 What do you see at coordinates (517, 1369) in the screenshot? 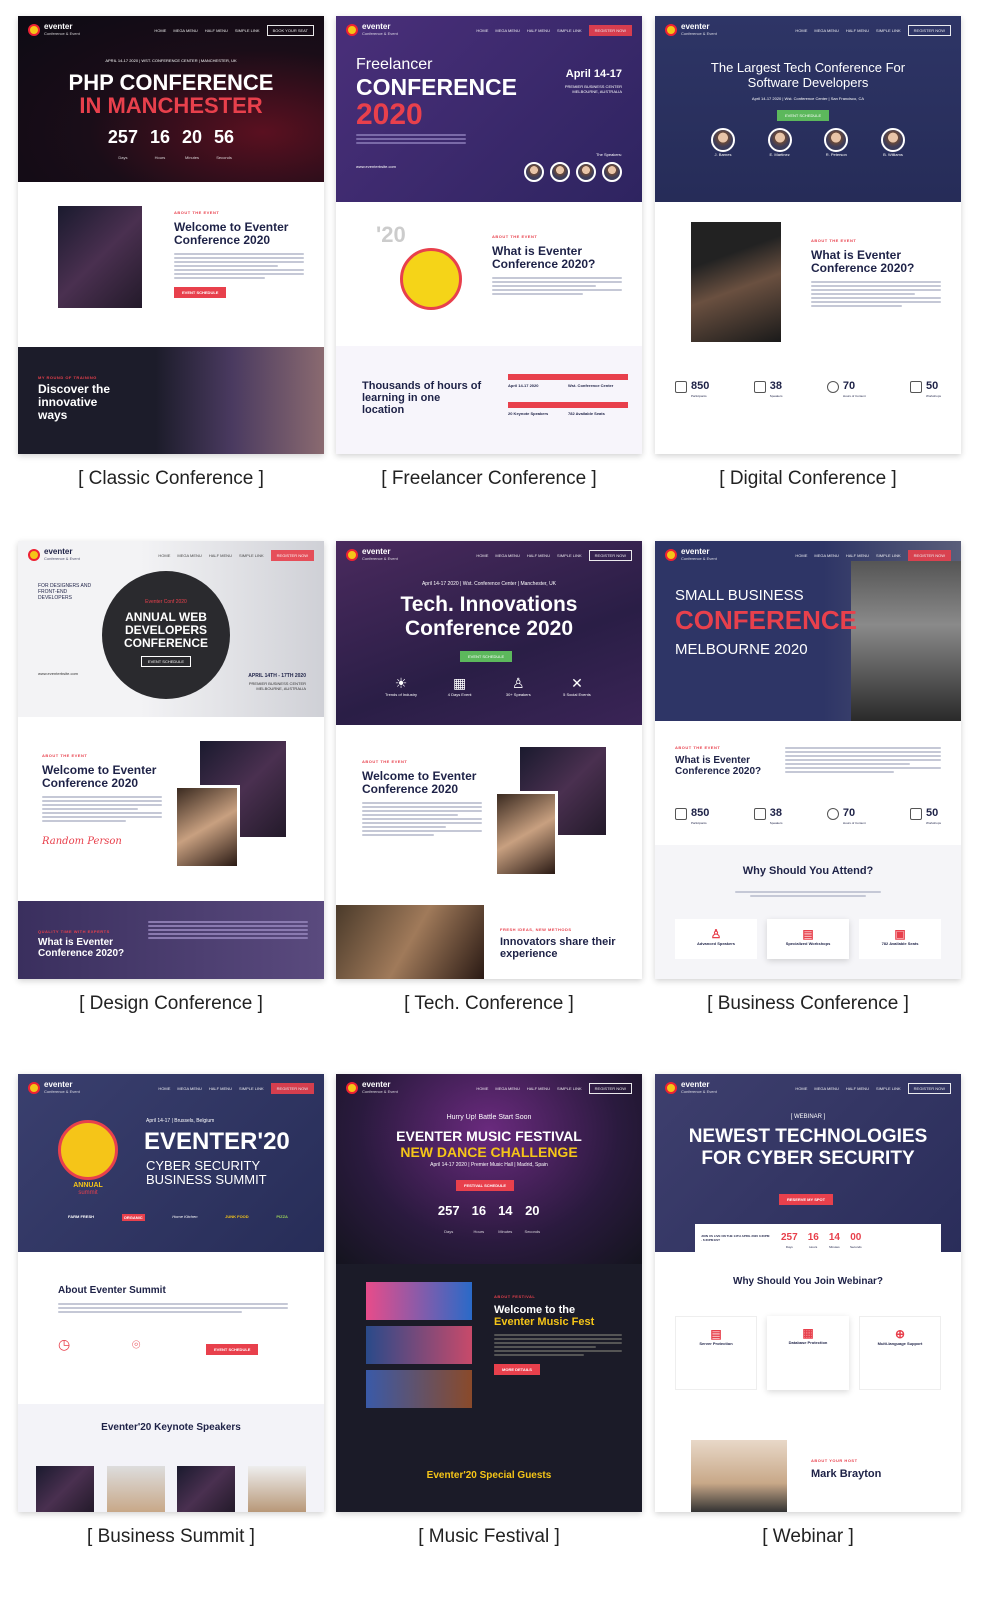
I see `more-details-button: MORE DETAILS` at bounding box center [517, 1369].